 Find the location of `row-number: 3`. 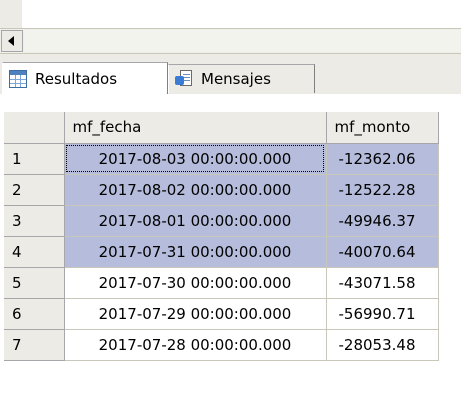

row-number: 3 is located at coordinates (34, 221).